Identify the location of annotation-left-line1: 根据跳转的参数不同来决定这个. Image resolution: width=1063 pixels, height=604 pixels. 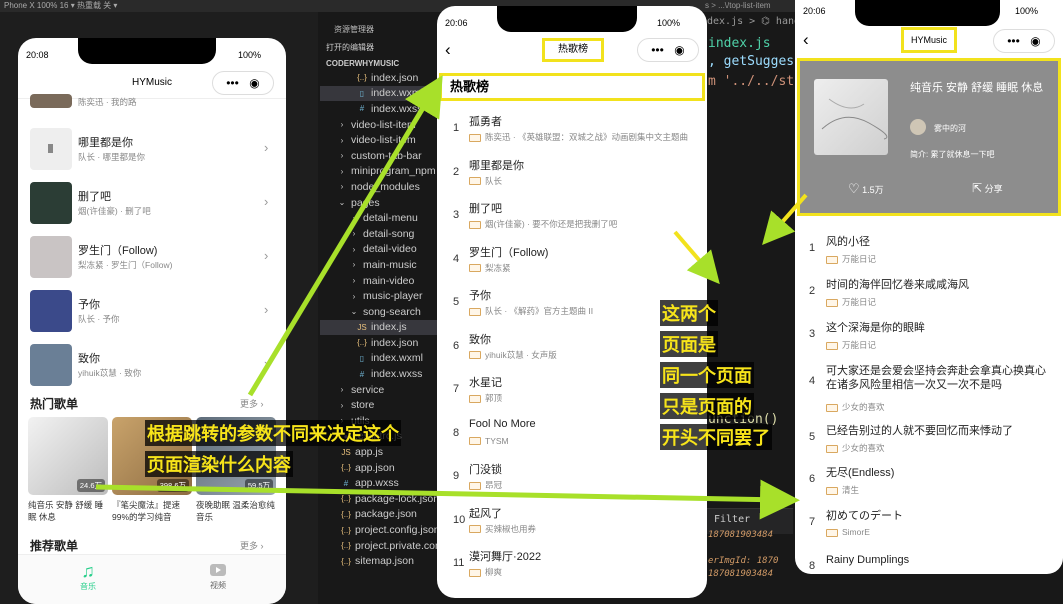
(273, 433).